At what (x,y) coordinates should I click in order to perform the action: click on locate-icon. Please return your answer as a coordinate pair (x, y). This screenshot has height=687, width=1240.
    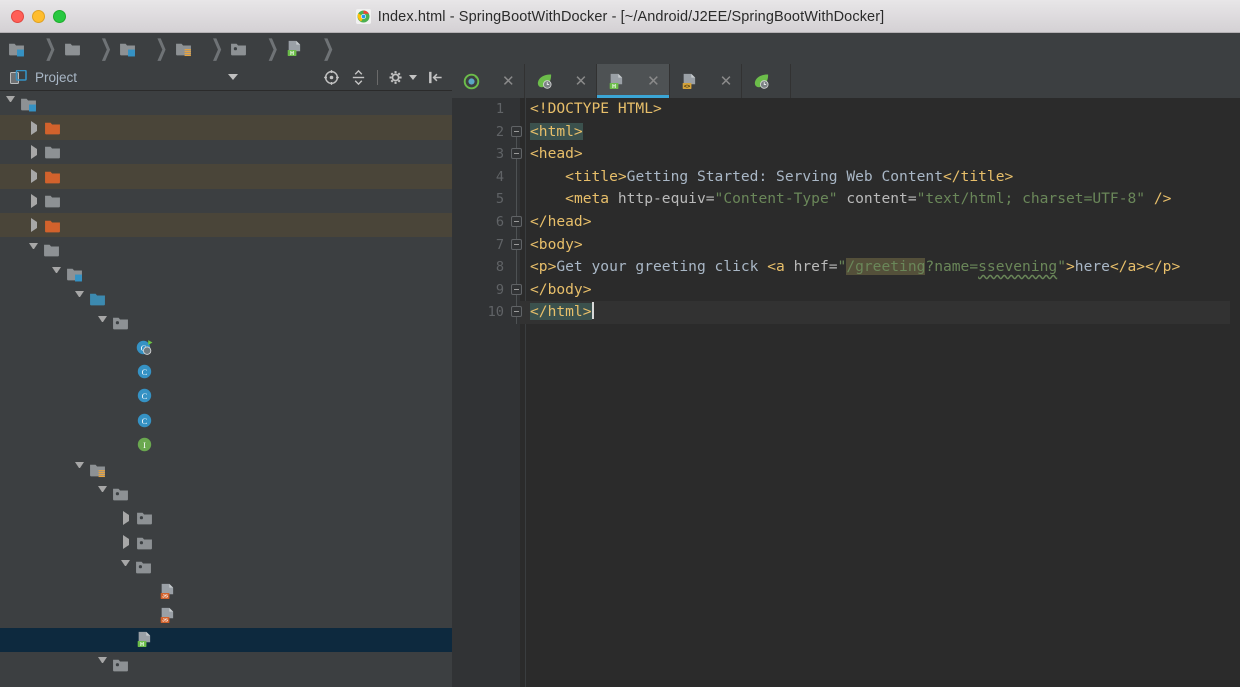
    Looking at the image, I should click on (331, 77).